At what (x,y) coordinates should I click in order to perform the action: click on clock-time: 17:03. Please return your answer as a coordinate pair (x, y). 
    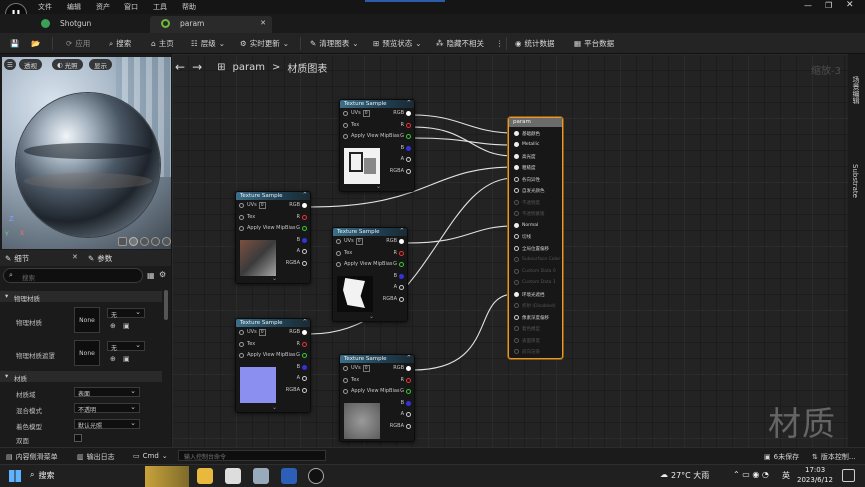
    Looking at the image, I should click on (815, 470).